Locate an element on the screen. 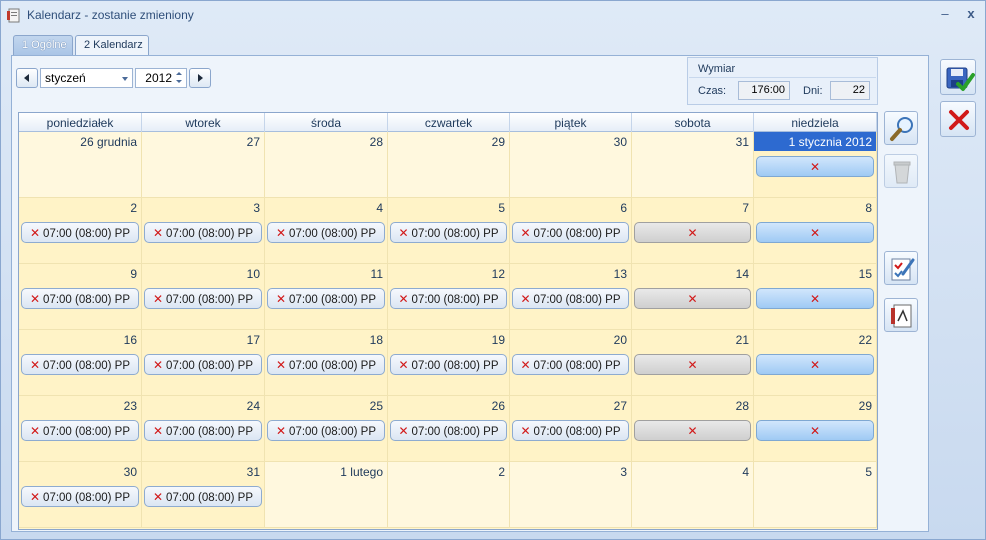 This screenshot has height=540, width=986. day-cell: 4 ✕ 07:00 (08:00) PP is located at coordinates (326, 231).